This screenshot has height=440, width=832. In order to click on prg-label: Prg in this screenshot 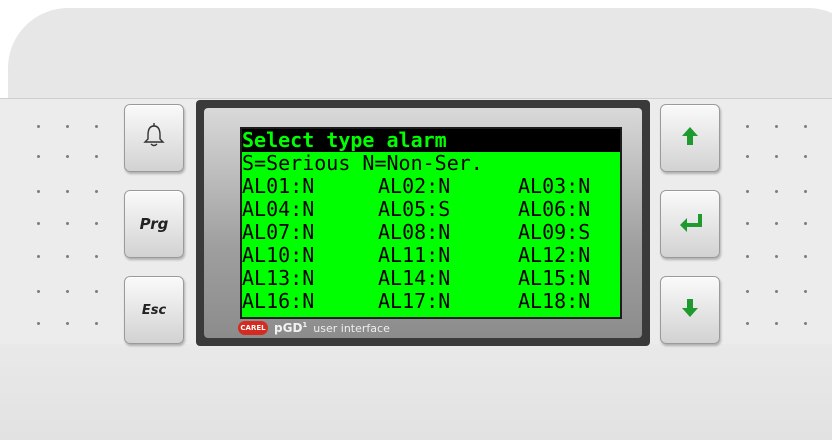, I will do `click(154, 224)`.